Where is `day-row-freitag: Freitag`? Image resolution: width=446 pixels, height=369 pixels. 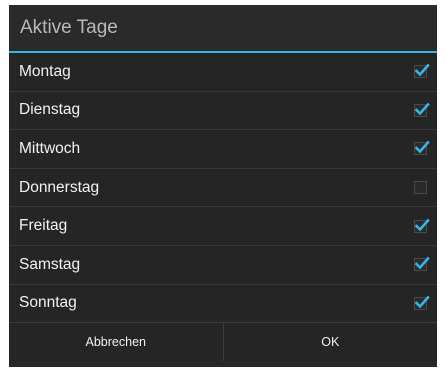
day-row-freitag: Freitag is located at coordinates (223, 226).